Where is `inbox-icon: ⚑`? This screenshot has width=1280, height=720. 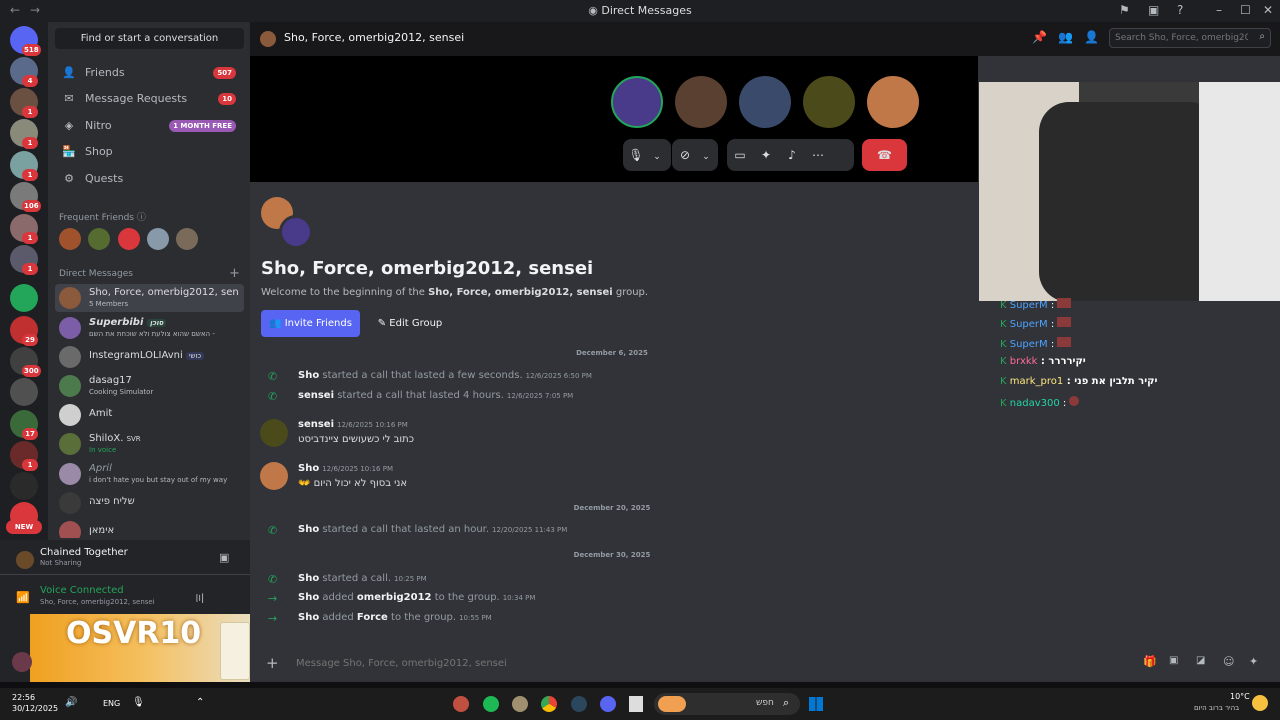 inbox-icon: ⚑ is located at coordinates (1124, 10).